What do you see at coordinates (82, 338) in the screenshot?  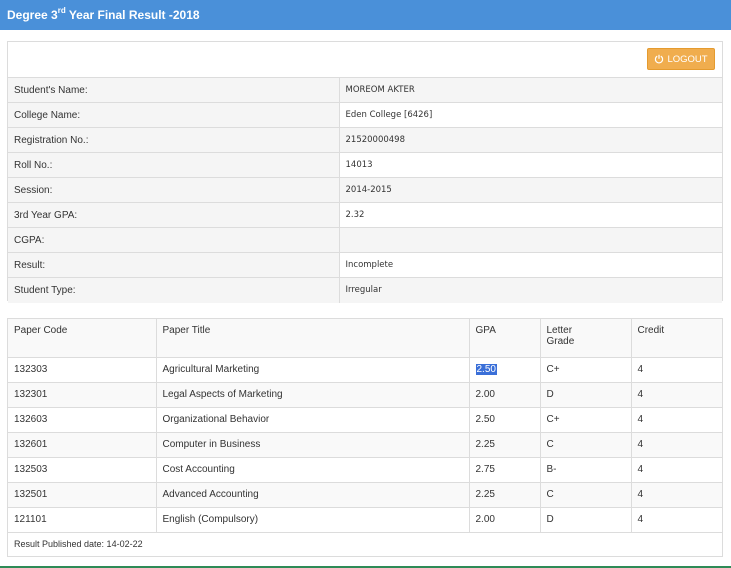 I see `header-paper-code: Paper Code` at bounding box center [82, 338].